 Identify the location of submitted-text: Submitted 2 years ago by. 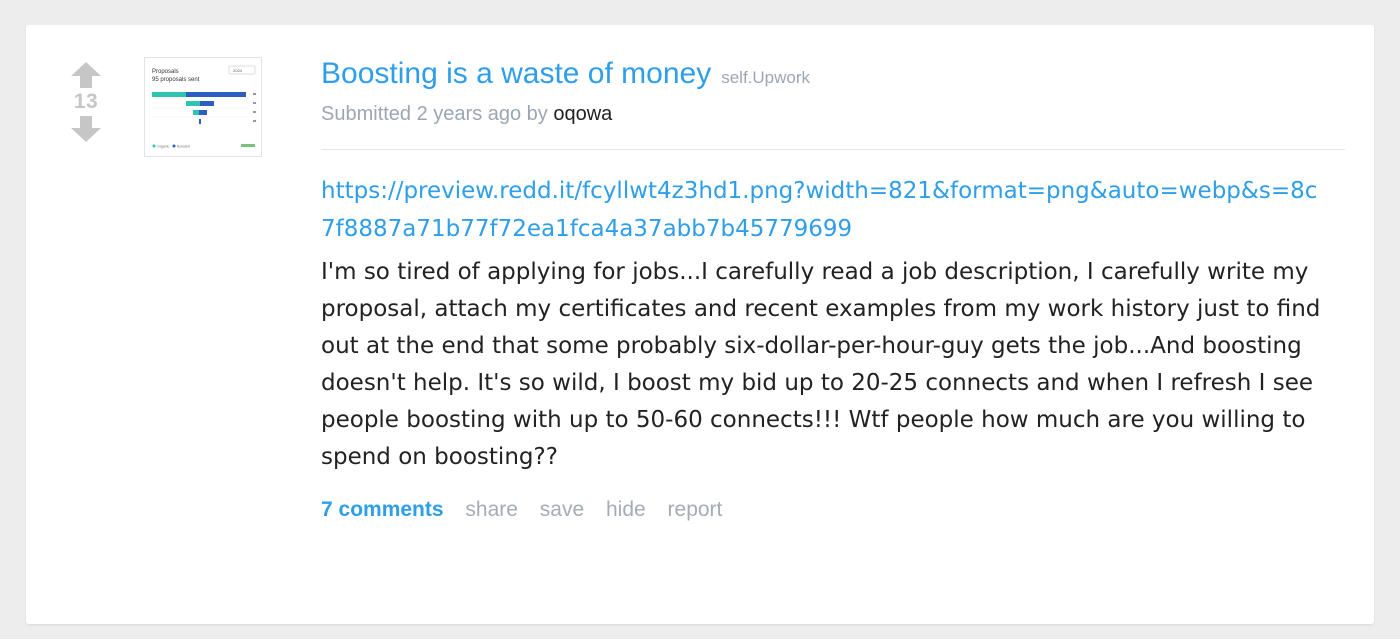
(434, 114).